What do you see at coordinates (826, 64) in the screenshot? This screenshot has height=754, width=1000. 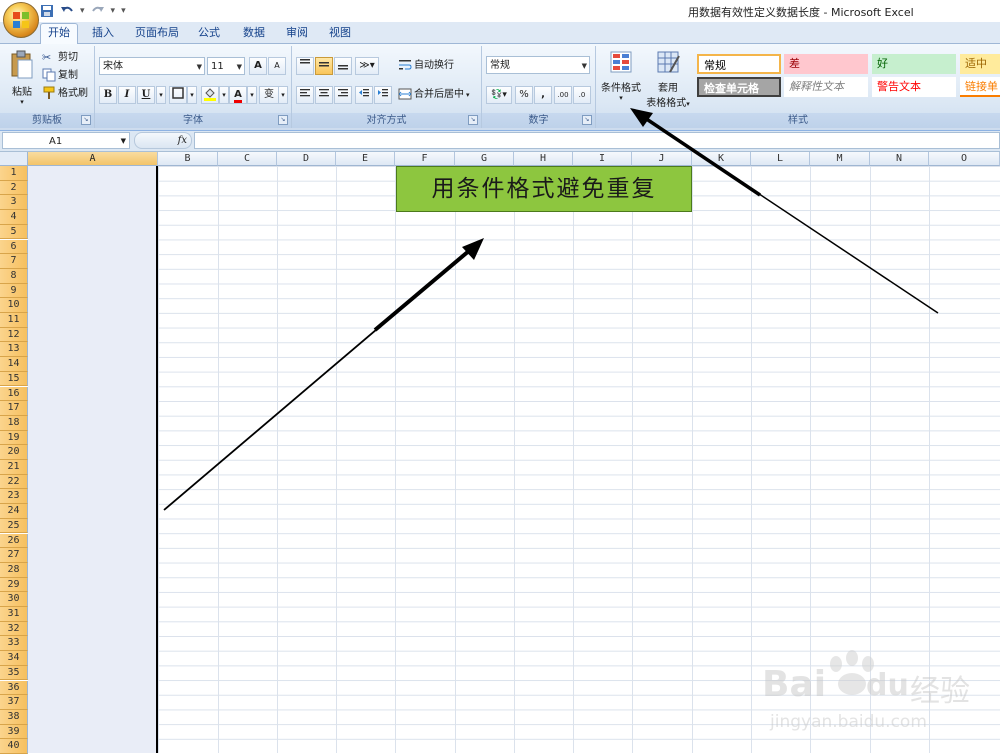 I see `style-bad: 差` at bounding box center [826, 64].